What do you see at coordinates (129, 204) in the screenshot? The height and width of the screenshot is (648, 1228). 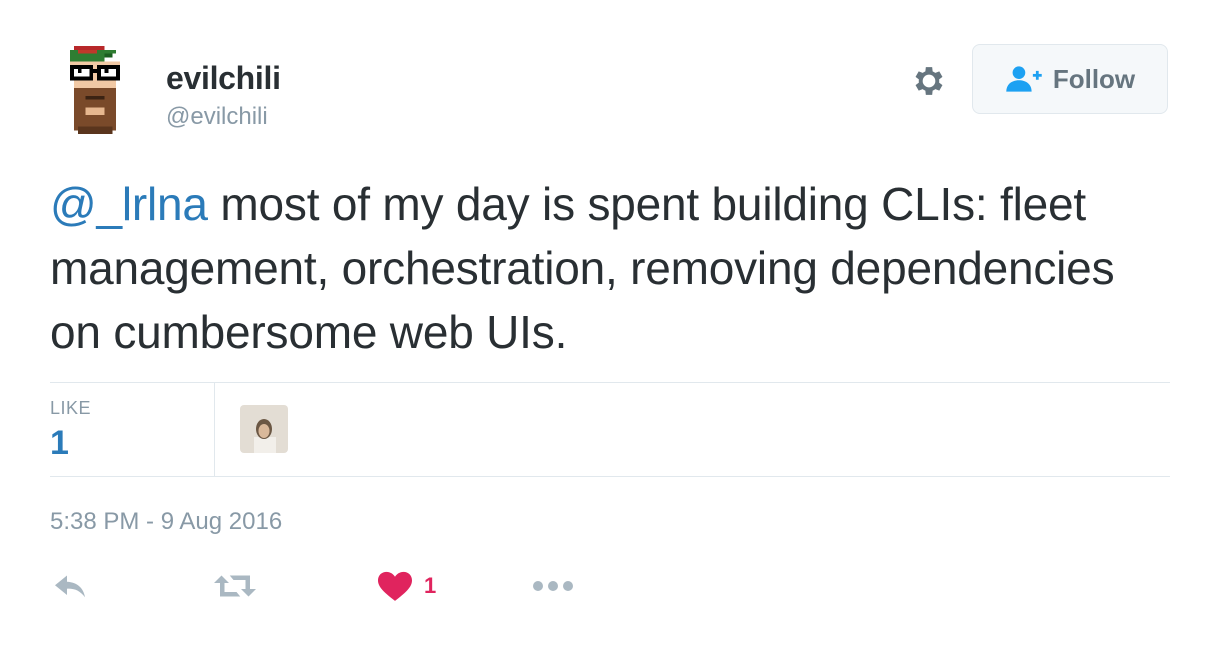 I see `mention-link: @_lrlna` at bounding box center [129, 204].